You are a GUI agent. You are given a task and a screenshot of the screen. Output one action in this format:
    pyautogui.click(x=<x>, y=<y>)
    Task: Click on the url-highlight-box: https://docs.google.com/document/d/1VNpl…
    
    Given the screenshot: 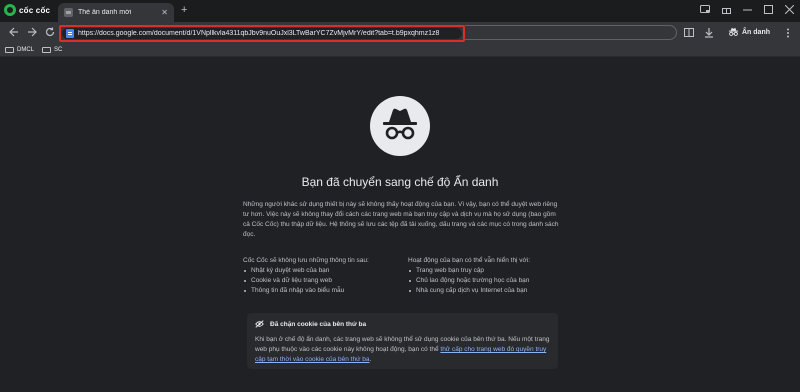 What is the action you would take?
    pyautogui.click(x=262, y=33)
    